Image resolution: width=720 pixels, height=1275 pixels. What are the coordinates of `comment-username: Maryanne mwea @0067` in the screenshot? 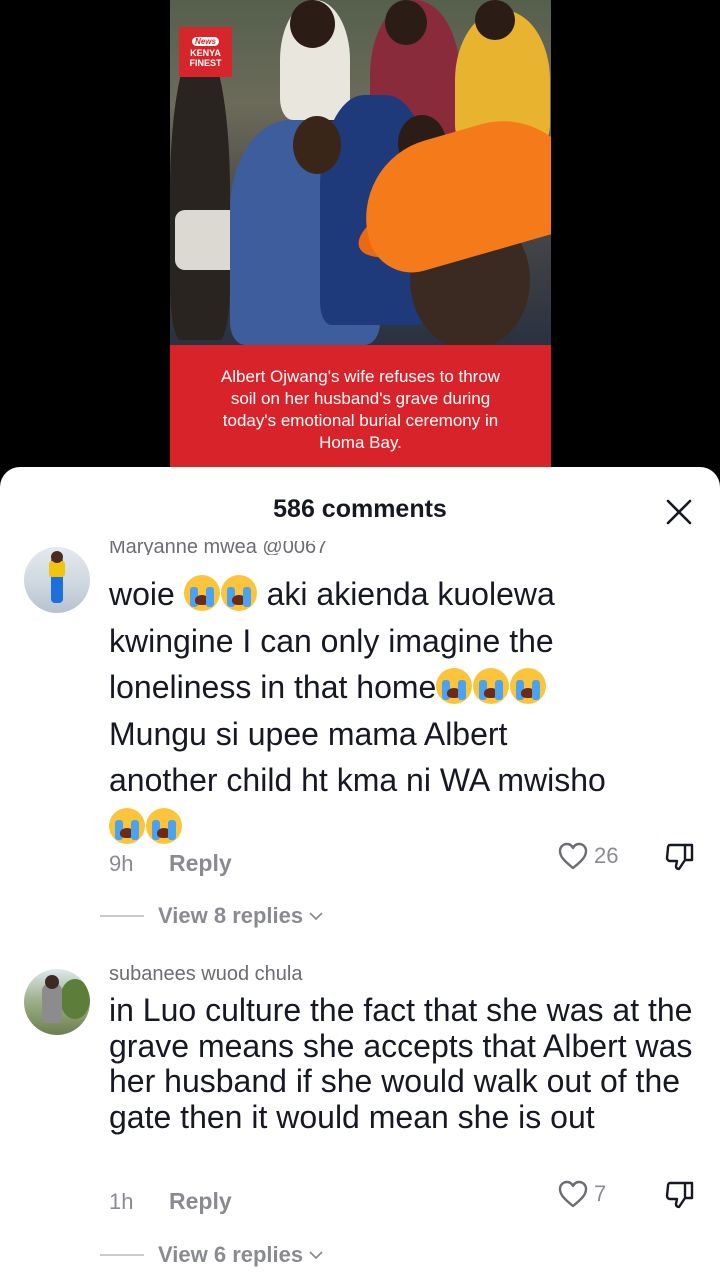 It's located at (218, 548).